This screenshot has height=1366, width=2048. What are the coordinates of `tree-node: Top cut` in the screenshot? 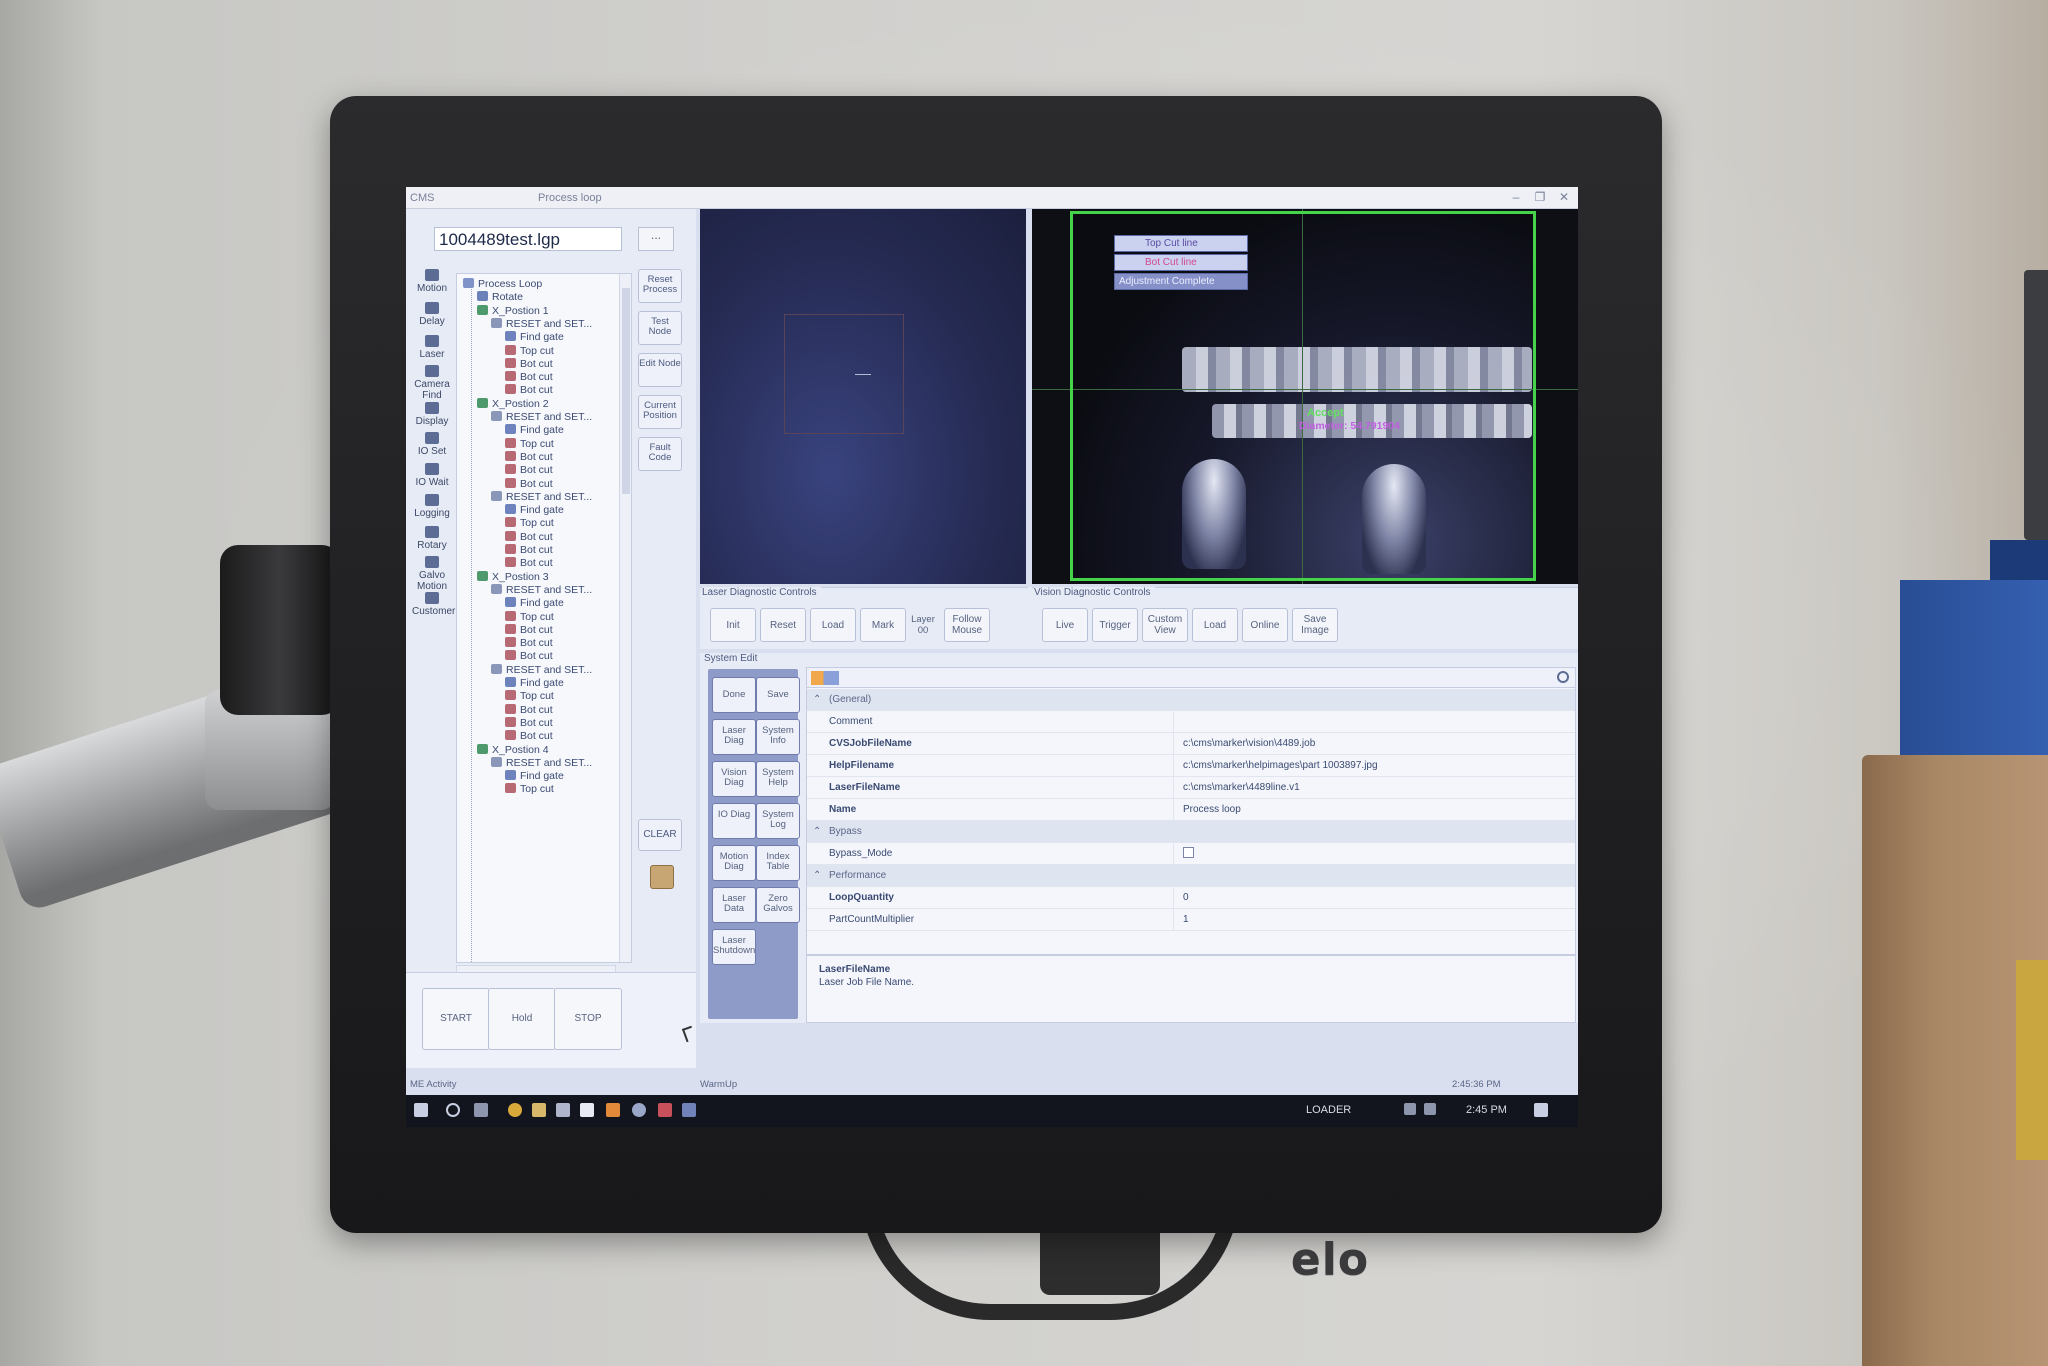 It's located at (529, 789).